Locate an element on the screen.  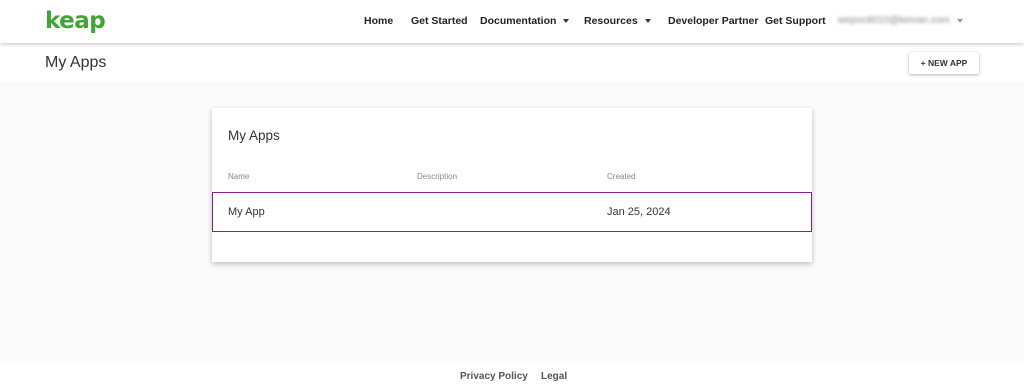
page-header: My Apps + NEW APP is located at coordinates (512, 62).